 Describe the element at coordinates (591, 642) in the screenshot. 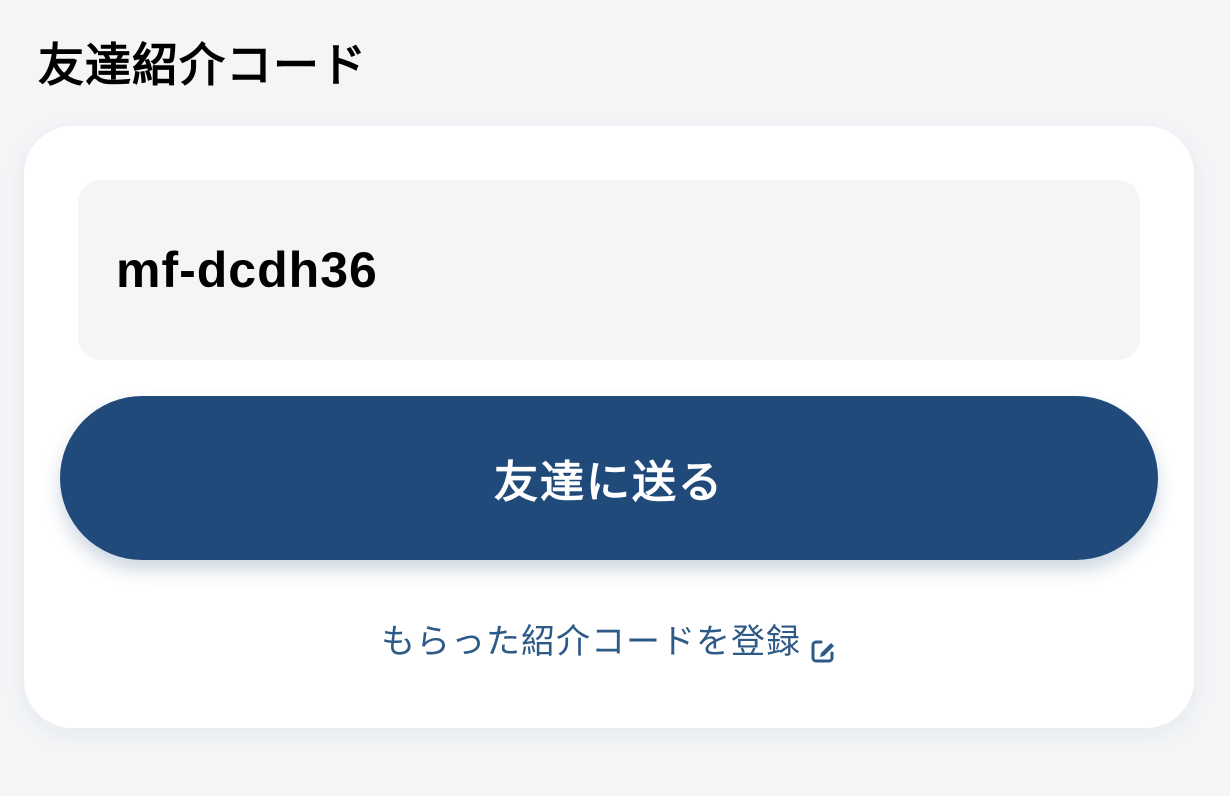

I see `register-received-code-label: もらった紹介コードを登録` at that location.